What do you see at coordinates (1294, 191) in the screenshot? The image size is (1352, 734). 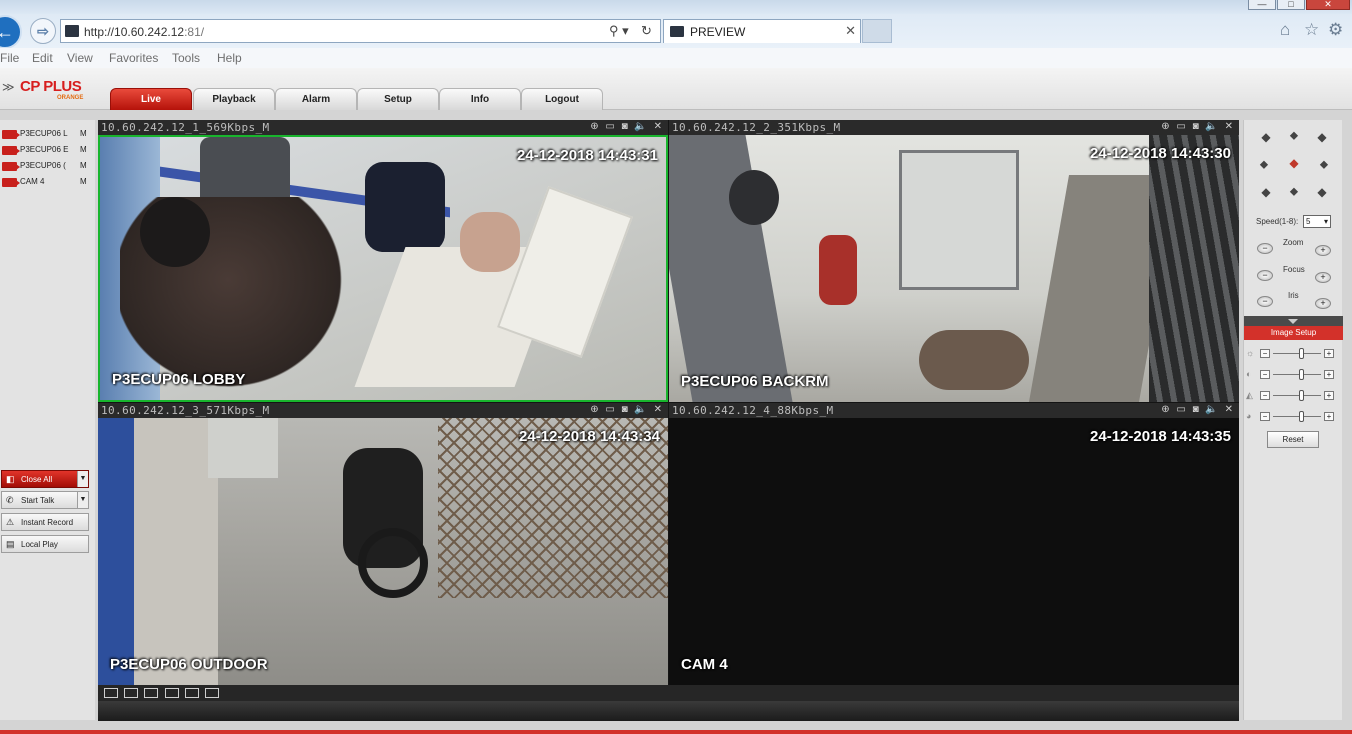 I see `ptz-down-icon: ⬥` at bounding box center [1294, 191].